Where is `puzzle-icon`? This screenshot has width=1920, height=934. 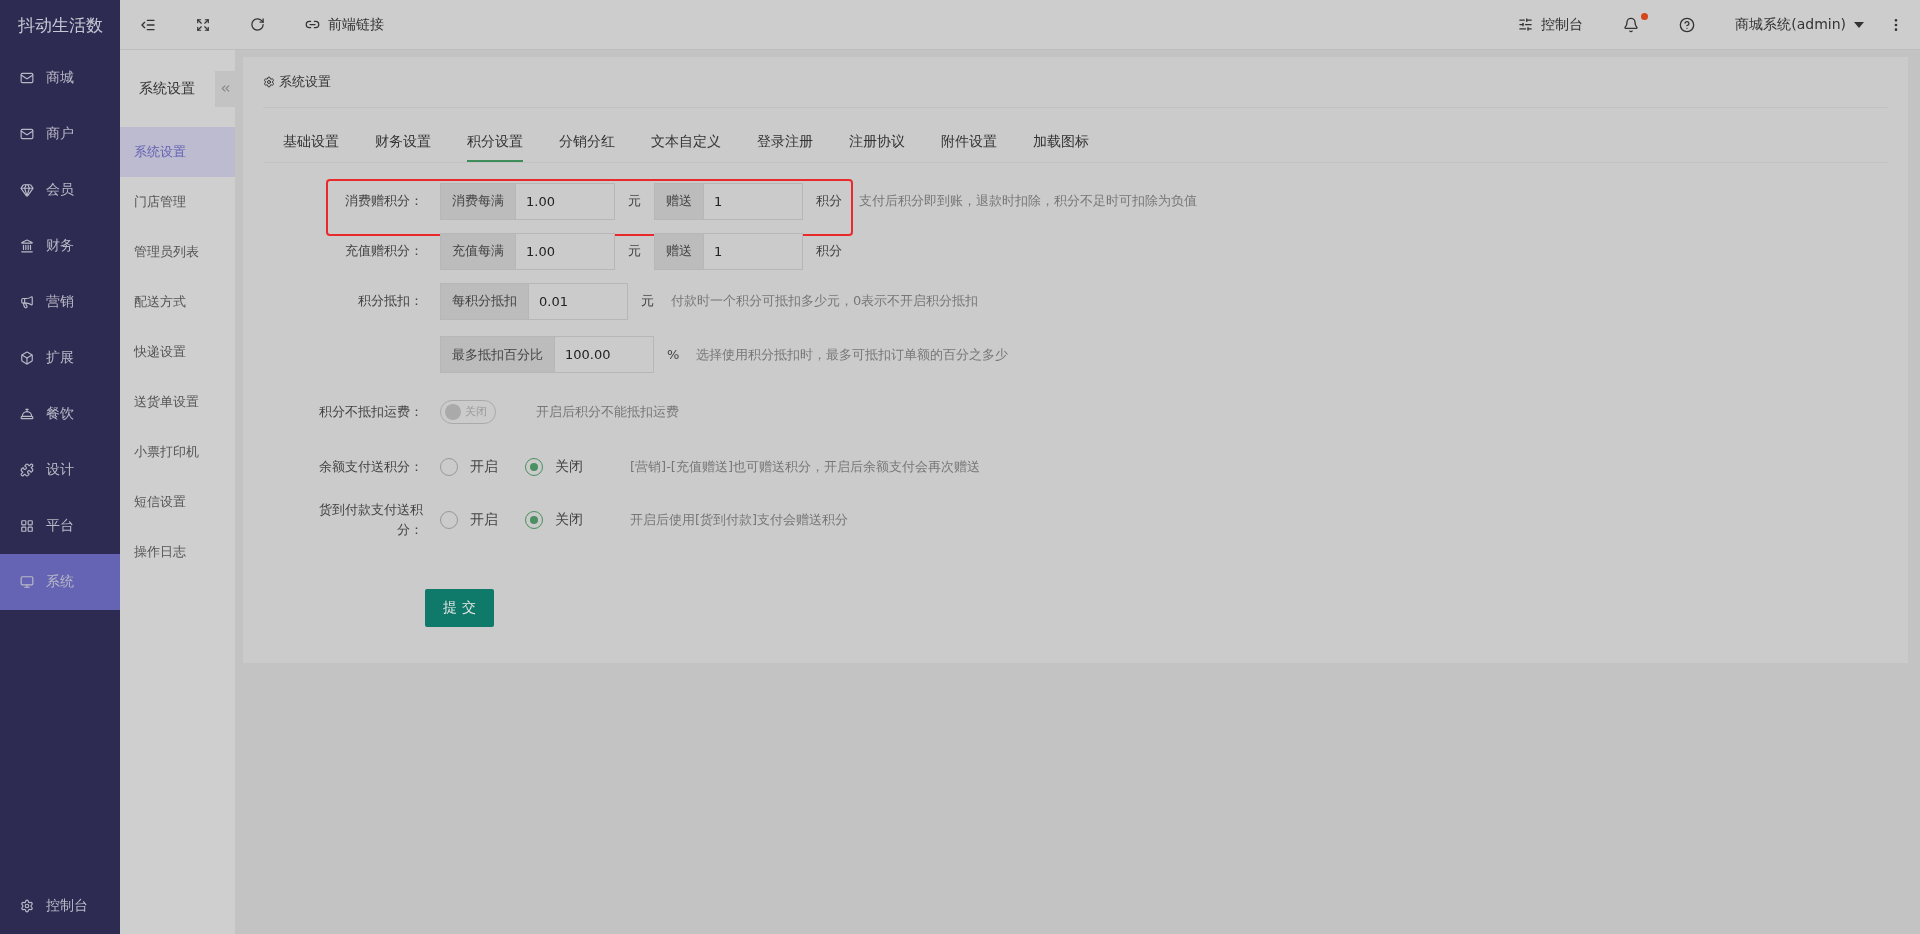 puzzle-icon is located at coordinates (27, 470).